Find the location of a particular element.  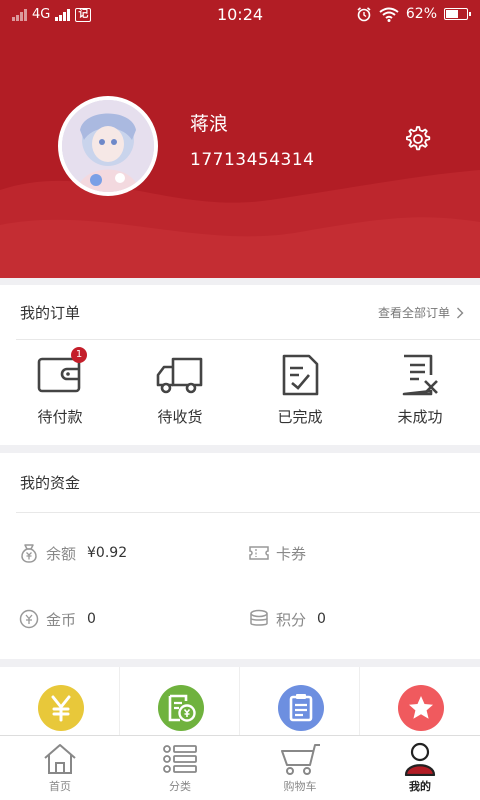

view-all-orders-label: 查看全部订单 is located at coordinates (413, 313).